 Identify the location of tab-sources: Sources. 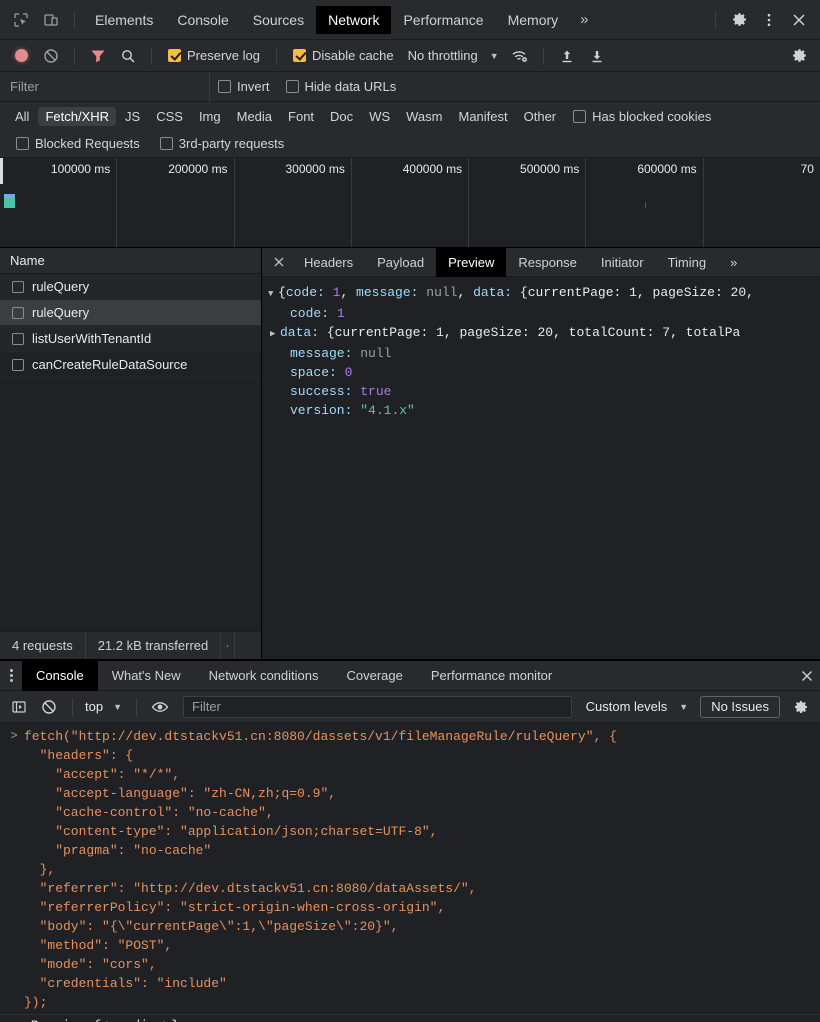
(278, 20).